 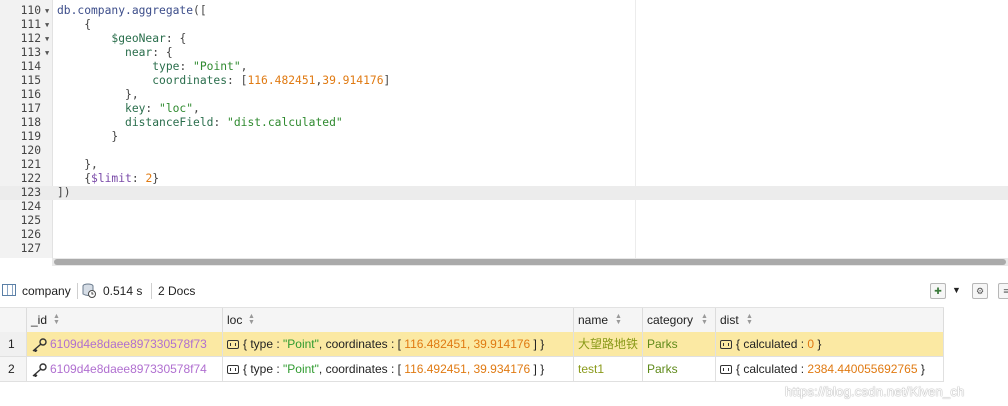 What do you see at coordinates (39, 345) in the screenshot?
I see `key-icon` at bounding box center [39, 345].